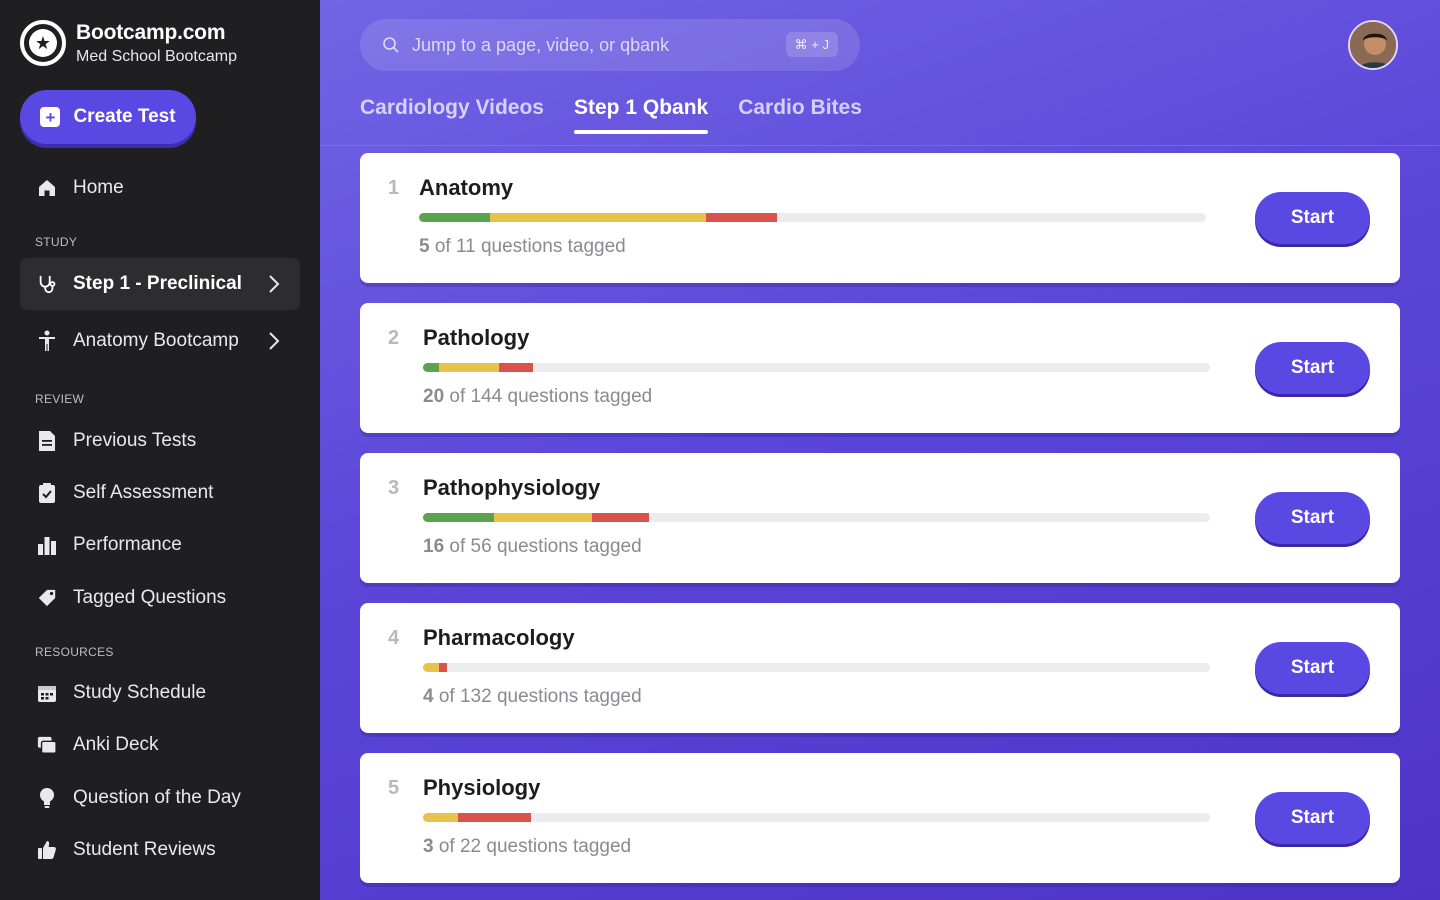 This screenshot has height=900, width=1440. What do you see at coordinates (394, 188) in the screenshot?
I see `topic-index: 1` at bounding box center [394, 188].